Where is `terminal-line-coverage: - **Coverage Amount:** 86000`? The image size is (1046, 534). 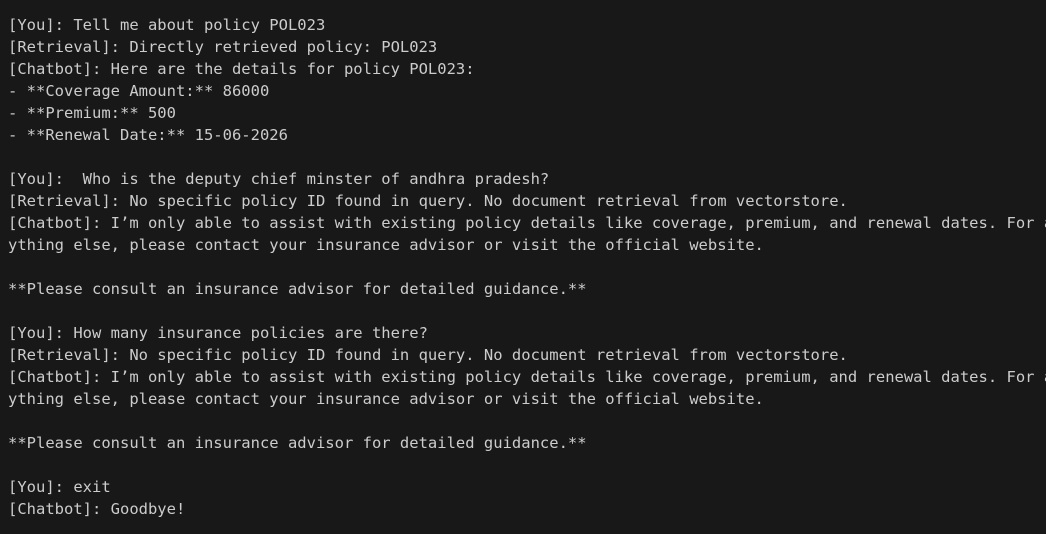
terminal-line-coverage: - **Coverage Amount:** 86000 is located at coordinates (139, 91).